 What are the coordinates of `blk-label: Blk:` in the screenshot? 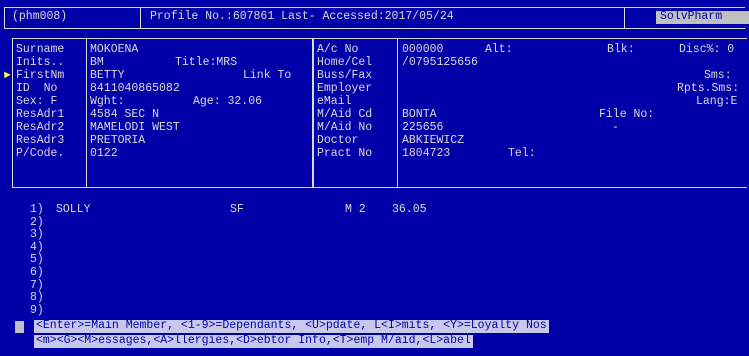 It's located at (621, 49).